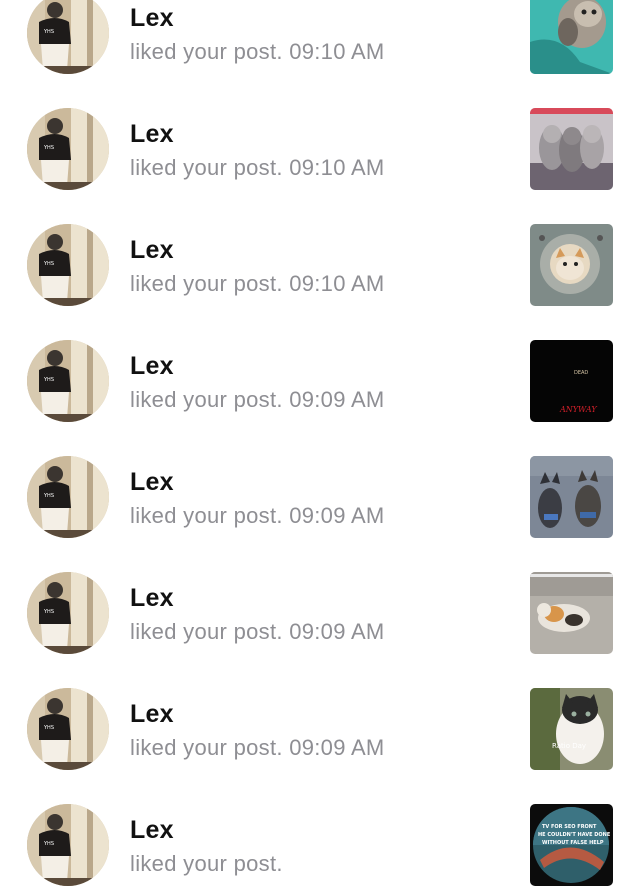 The width and height of the screenshot is (640, 886). I want to click on thumbnail-top-text: DEAD, so click(581, 373).